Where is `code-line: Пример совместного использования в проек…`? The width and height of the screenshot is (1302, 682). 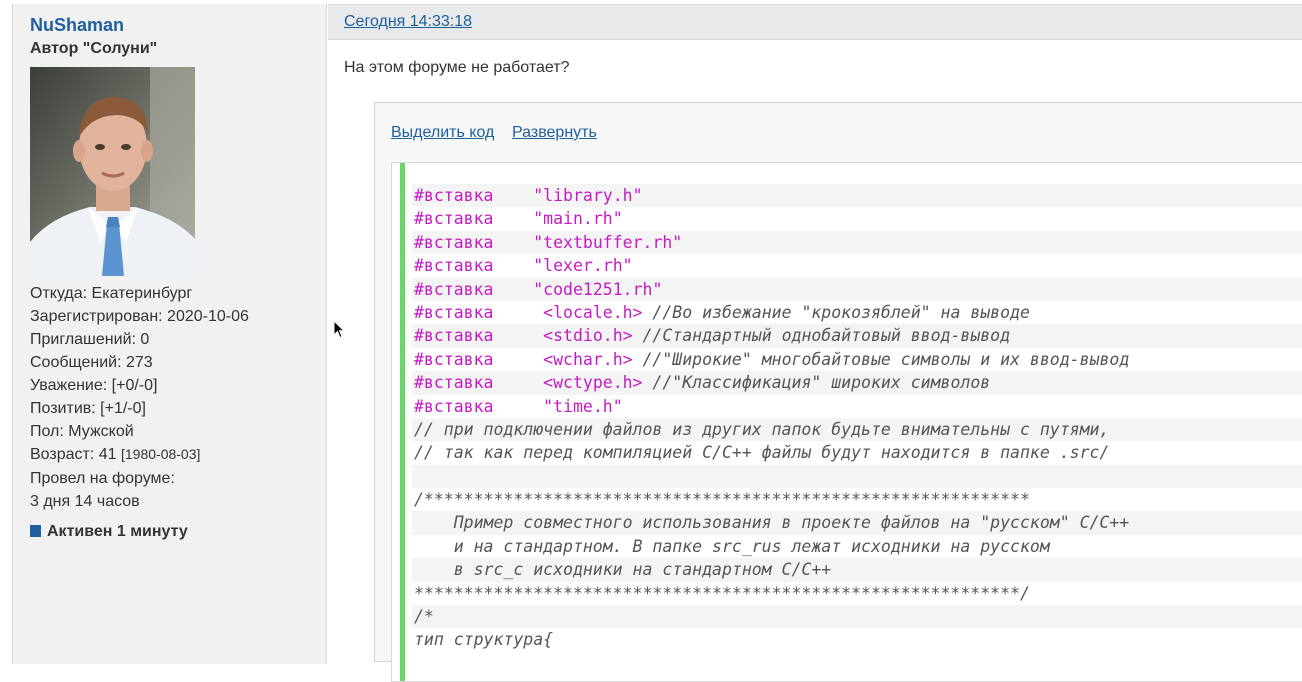 code-line: Пример совместного использования в проек… is located at coordinates (857, 523).